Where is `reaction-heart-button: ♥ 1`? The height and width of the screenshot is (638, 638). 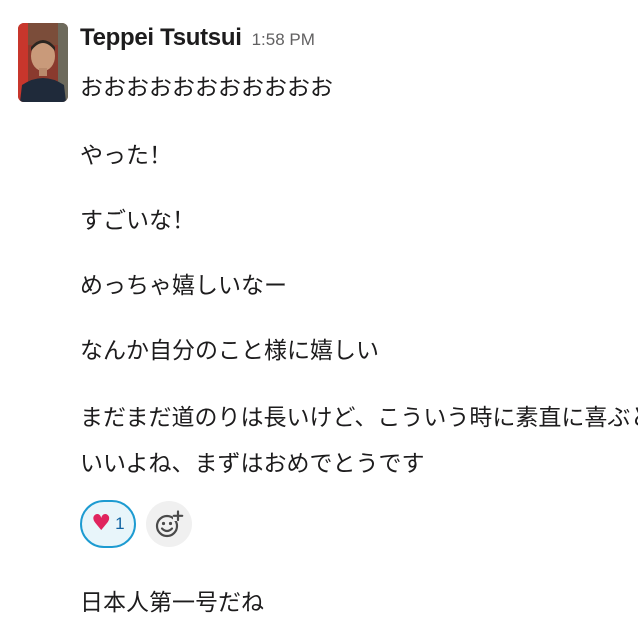
reaction-heart-button: ♥ 1 is located at coordinates (108, 524).